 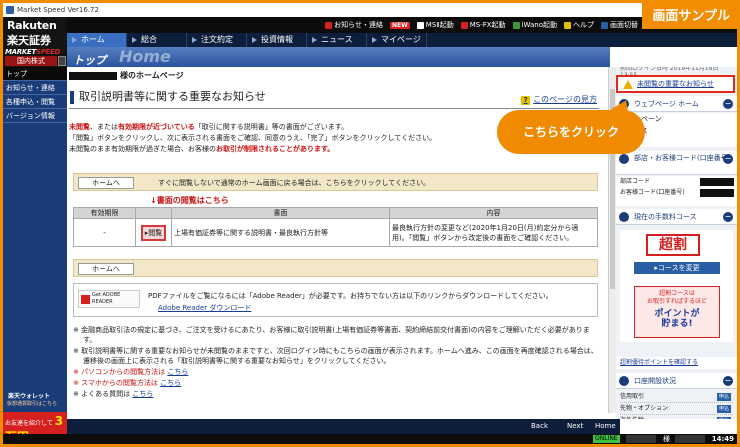 What do you see at coordinates (605, 426) in the screenshot?
I see `home-nav-button: Home` at bounding box center [605, 426].